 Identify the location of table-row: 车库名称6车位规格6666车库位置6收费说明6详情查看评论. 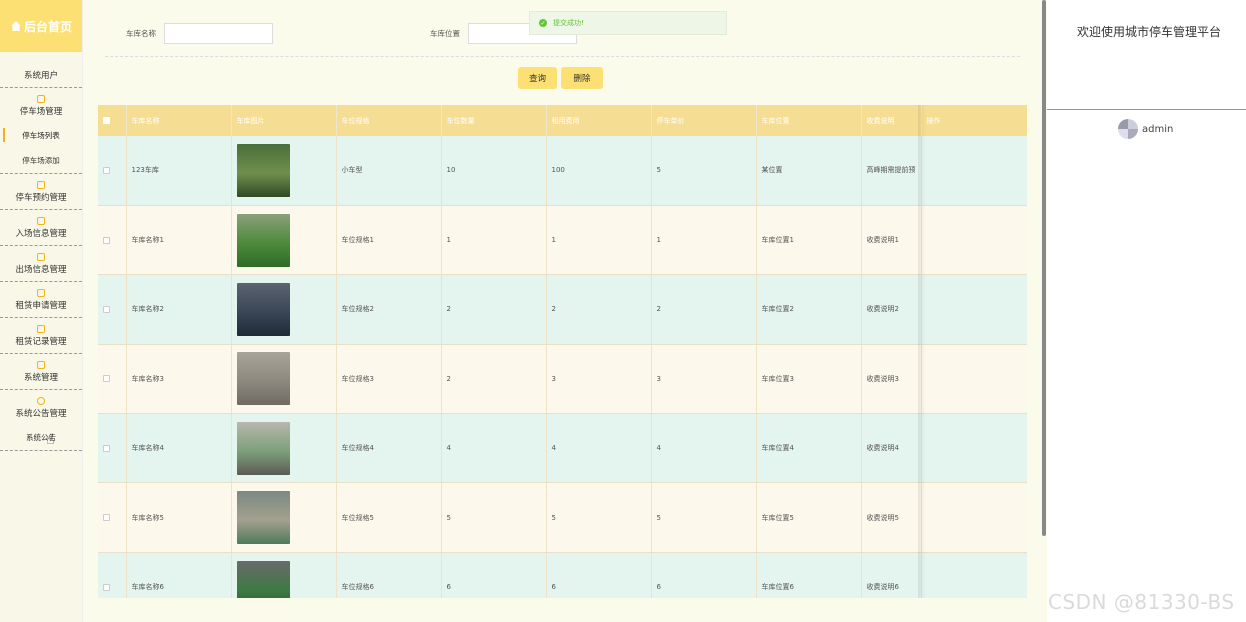
(562, 575).